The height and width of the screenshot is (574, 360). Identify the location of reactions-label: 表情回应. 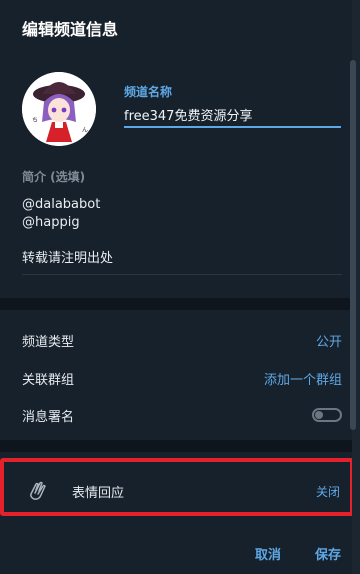
(98, 493).